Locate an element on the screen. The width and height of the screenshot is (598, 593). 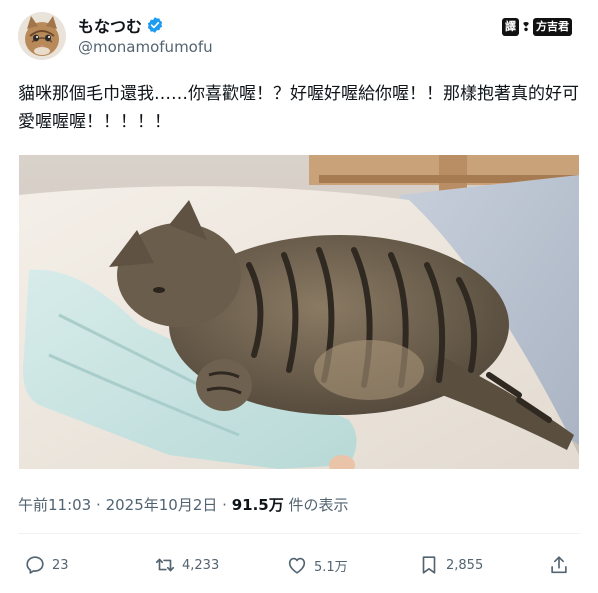
user-handle: @monamofumofu is located at coordinates (145, 47).